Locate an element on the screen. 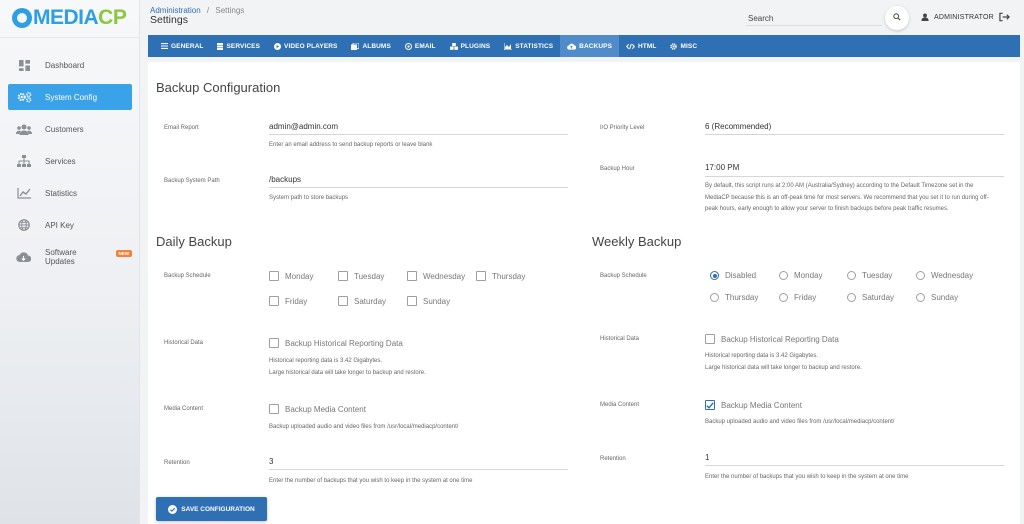 This screenshot has width=1024, height=524. backup-hour-underline is located at coordinates (854, 176).